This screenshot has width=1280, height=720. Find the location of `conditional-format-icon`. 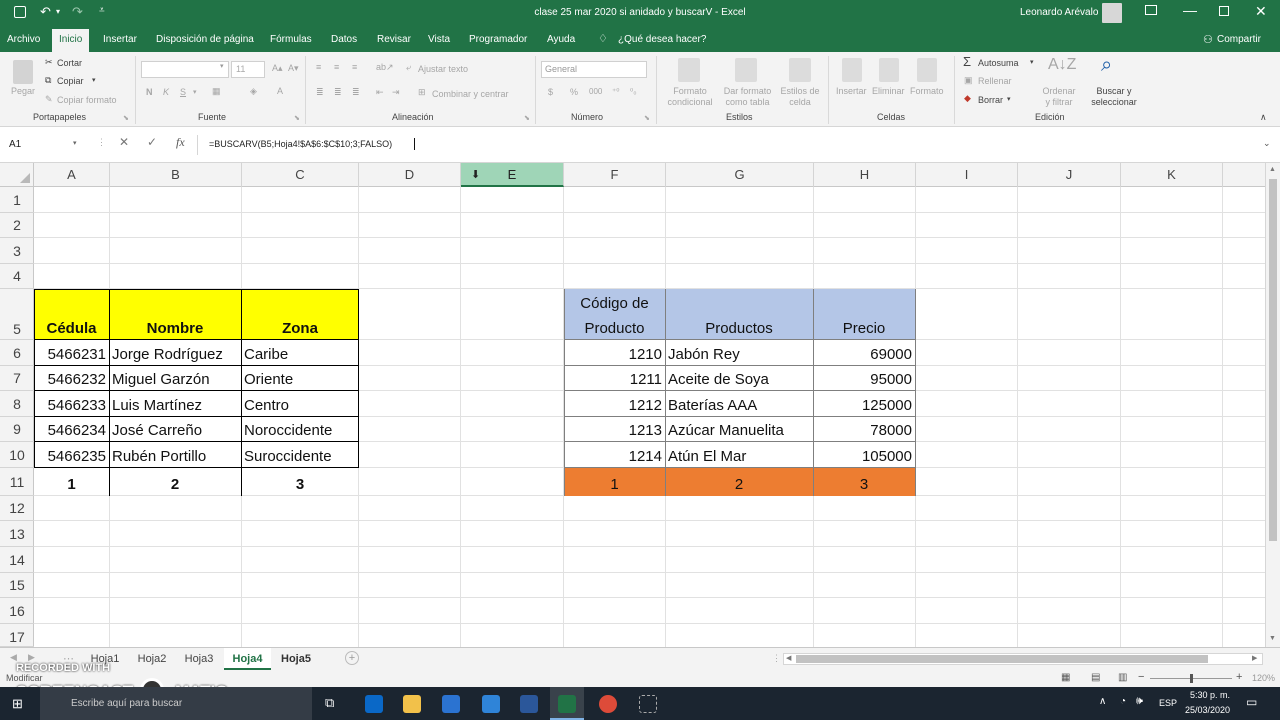

conditional-format-icon is located at coordinates (689, 70).